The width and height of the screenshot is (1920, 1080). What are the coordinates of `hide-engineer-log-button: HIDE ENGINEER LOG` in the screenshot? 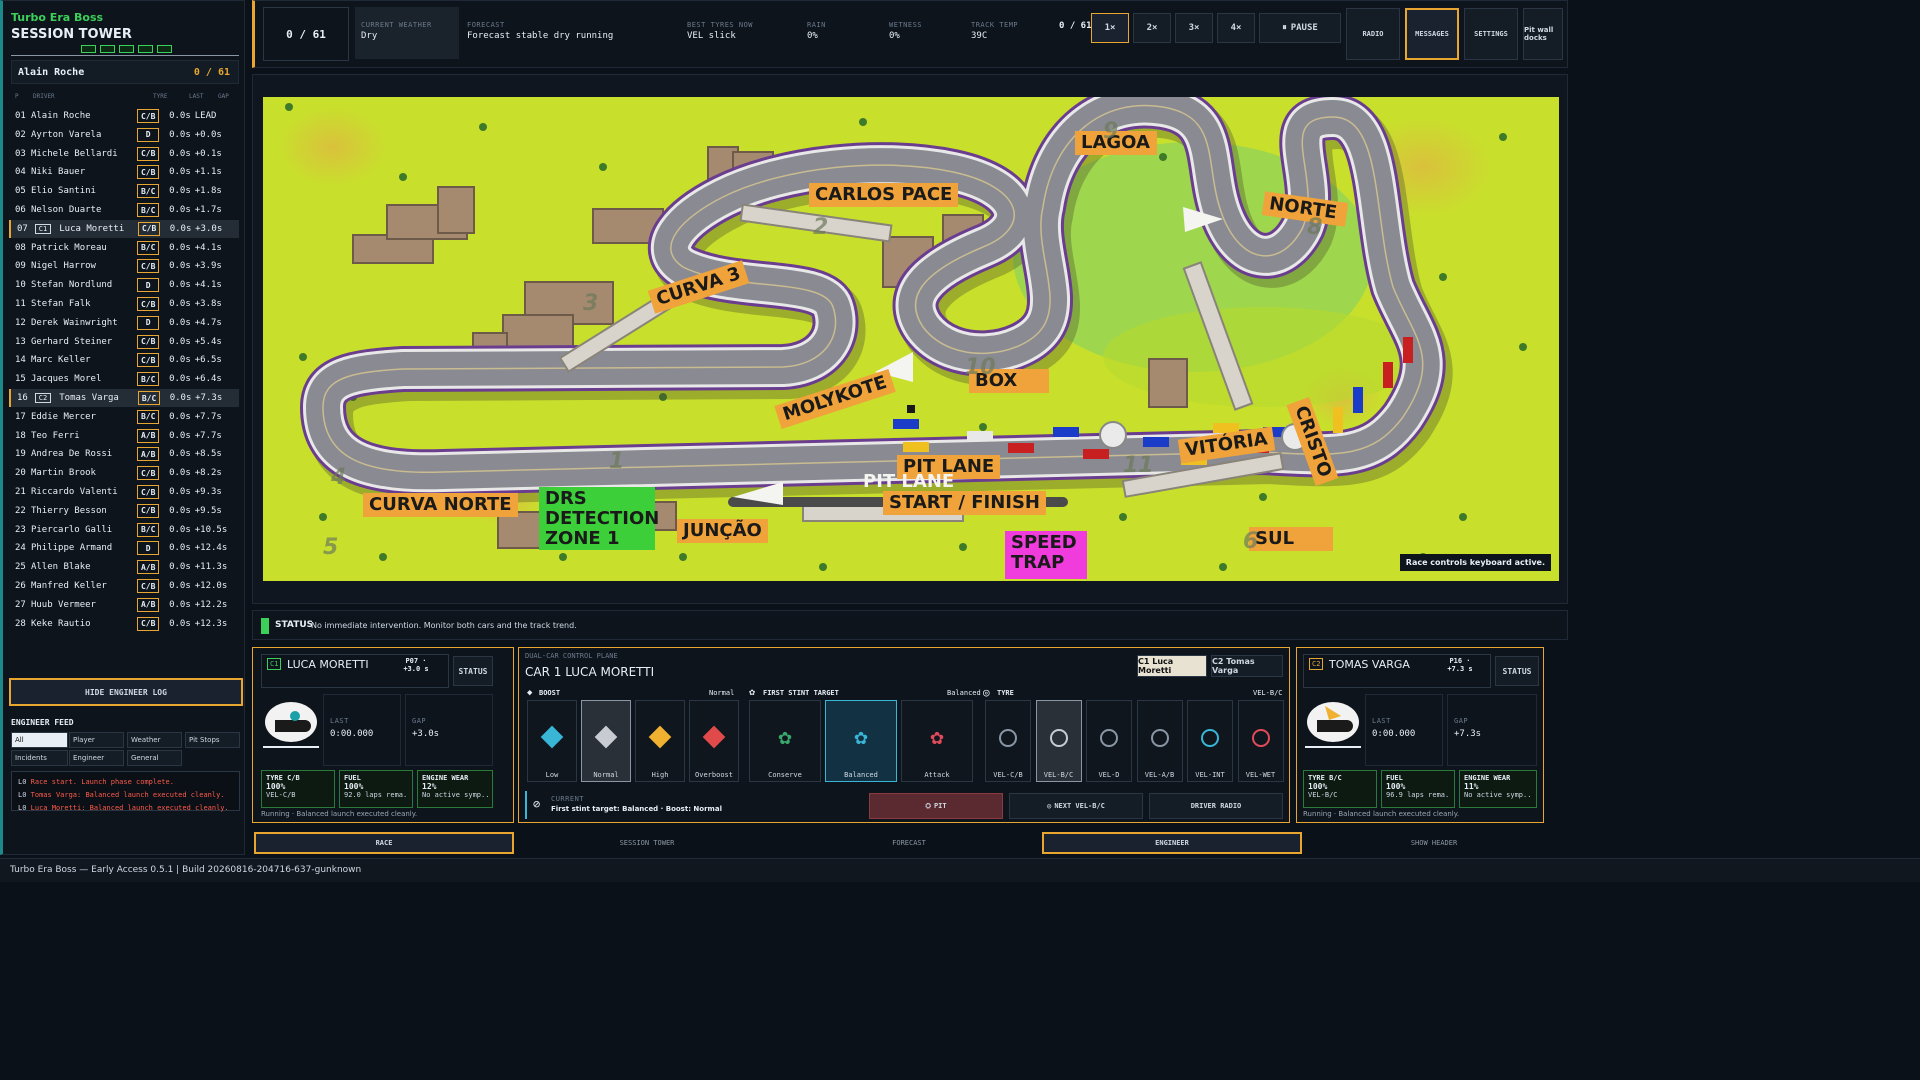 It's located at (126, 692).